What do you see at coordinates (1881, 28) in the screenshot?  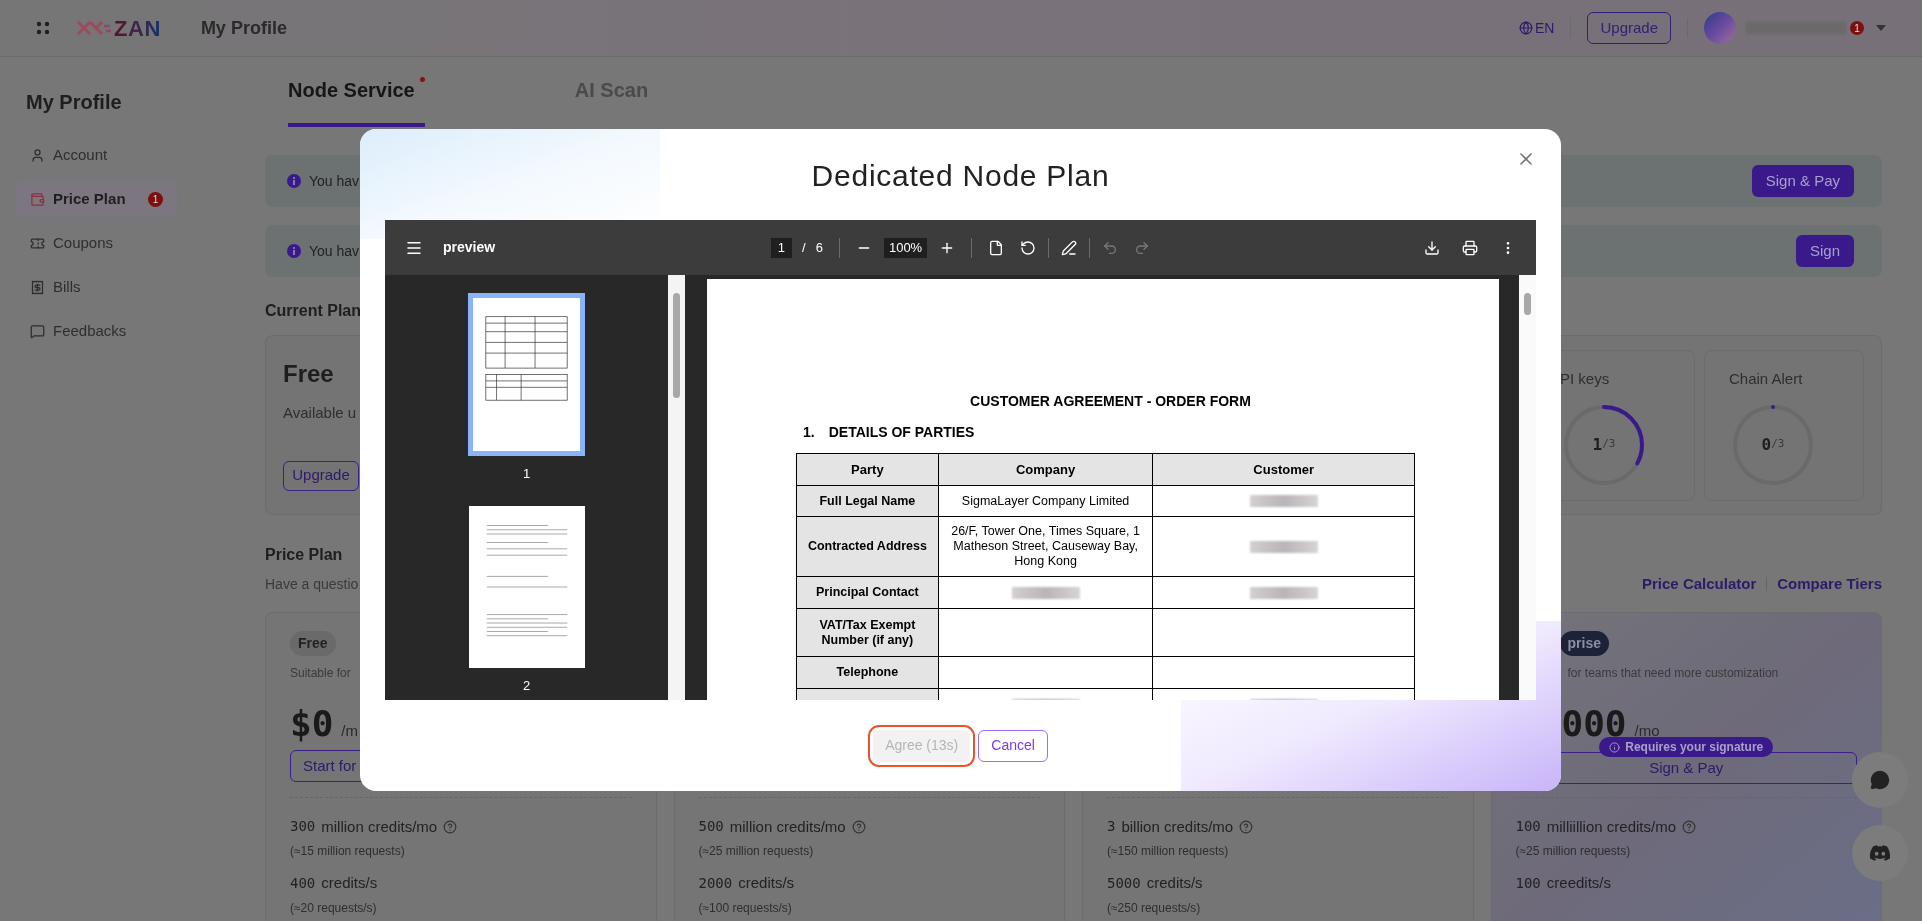 I see `caret-icon` at bounding box center [1881, 28].